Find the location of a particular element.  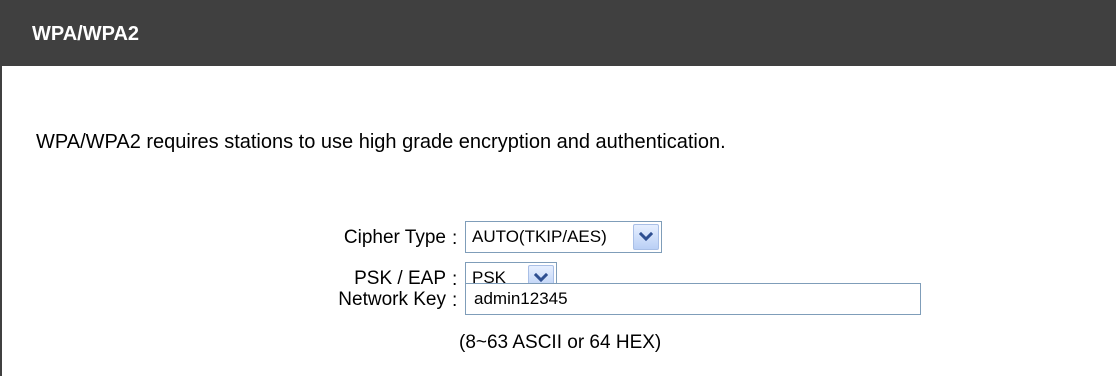

network-key-hint: (8~63 ASCII or 64 HEX) is located at coordinates (560, 342).